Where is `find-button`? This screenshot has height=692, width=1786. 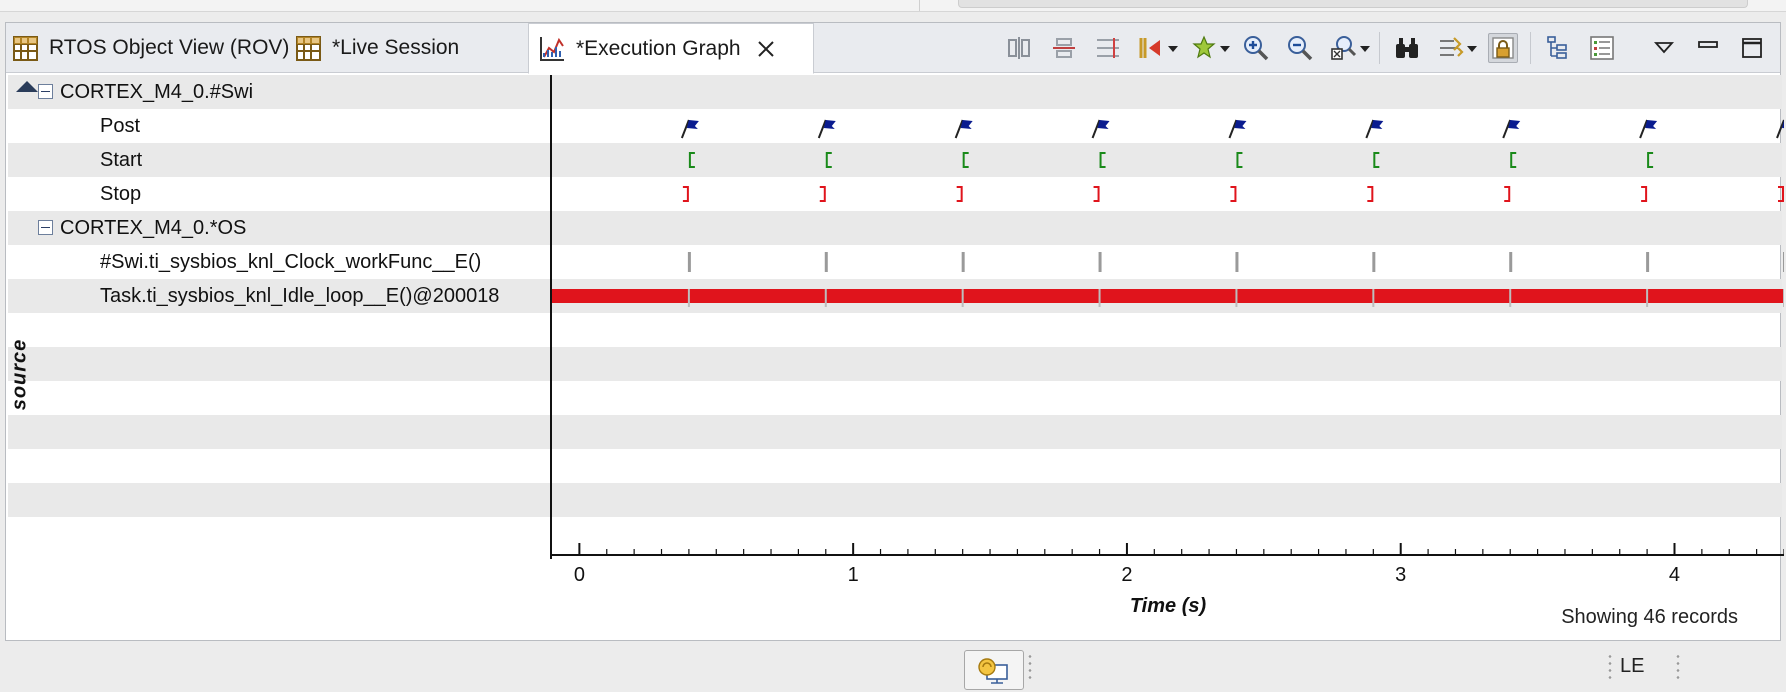
find-button is located at coordinates (1407, 48).